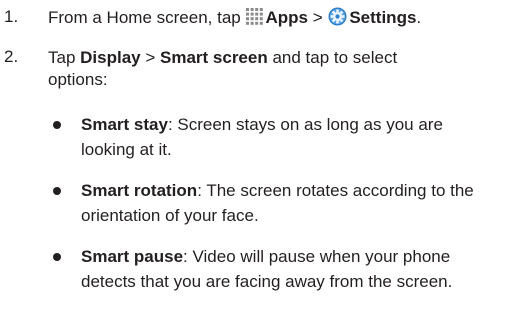 Image resolution: width=510 pixels, height=314 pixels. I want to click on step-number: 2., so click(11, 56).